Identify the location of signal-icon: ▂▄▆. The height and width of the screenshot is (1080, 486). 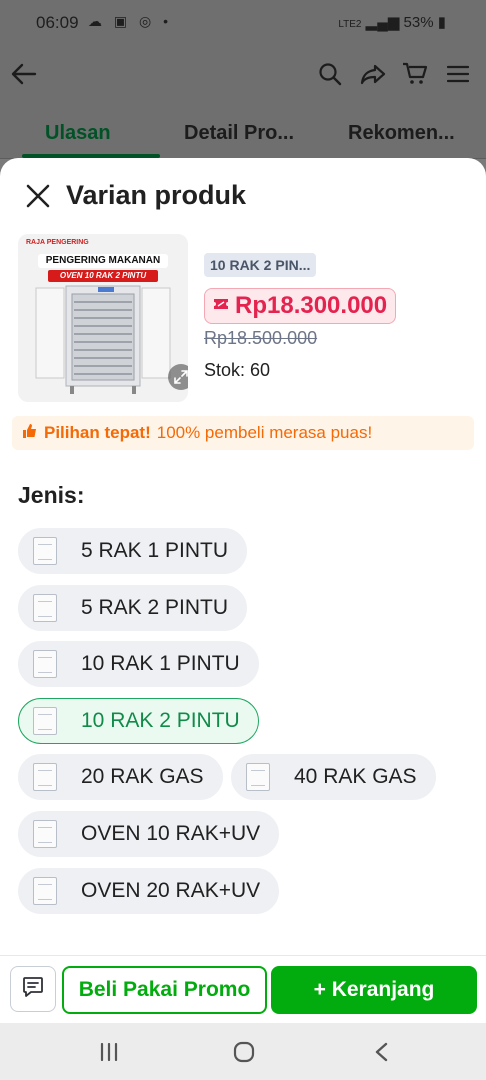
(382, 22).